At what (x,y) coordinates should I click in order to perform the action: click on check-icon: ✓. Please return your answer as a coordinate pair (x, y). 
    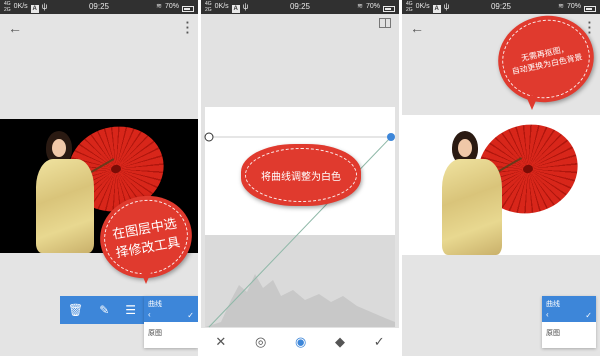
    Looking at the image, I should click on (379, 342).